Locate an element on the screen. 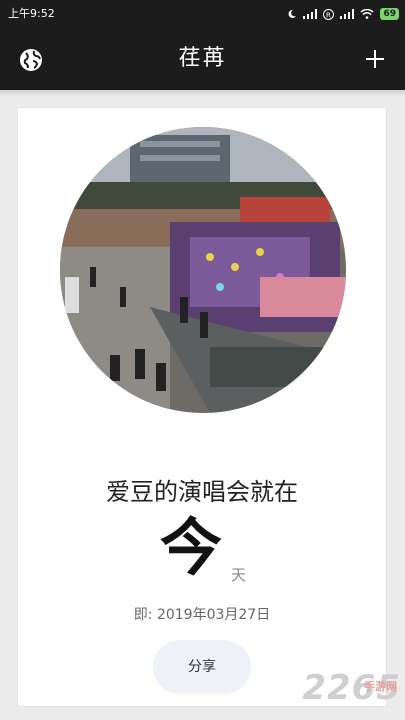 Image resolution: width=405 pixels, height=720 pixels. watermark-sub: 手游网 is located at coordinates (380, 686).